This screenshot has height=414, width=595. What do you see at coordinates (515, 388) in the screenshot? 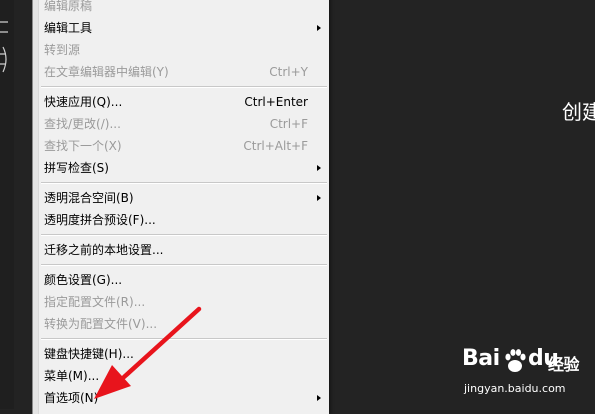
I see `watermark-url: jingyan.baidu.com` at bounding box center [515, 388].